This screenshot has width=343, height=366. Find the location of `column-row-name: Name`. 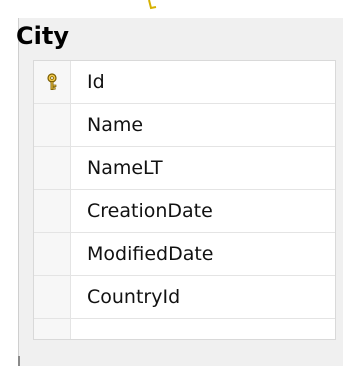

column-row-name: Name is located at coordinates (184, 125).